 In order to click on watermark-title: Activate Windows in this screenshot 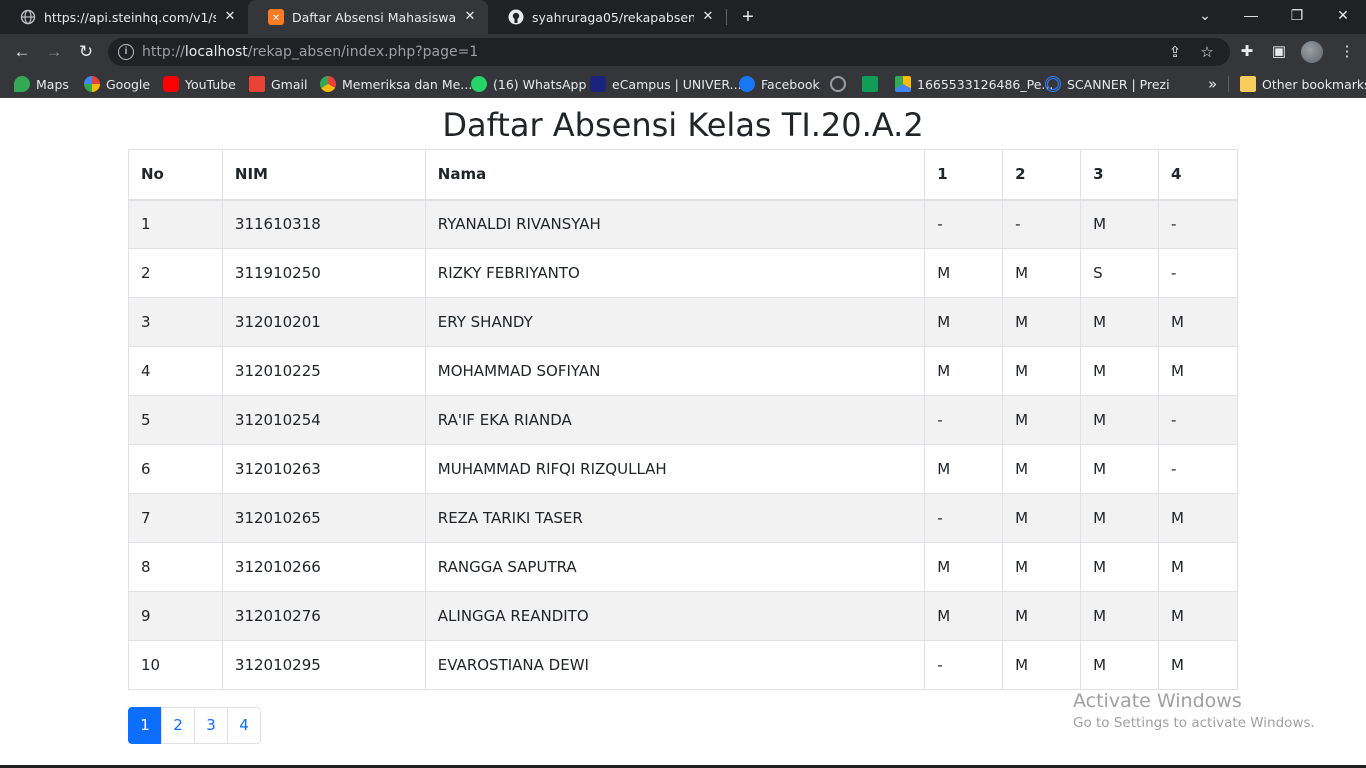, I will do `click(1157, 701)`.